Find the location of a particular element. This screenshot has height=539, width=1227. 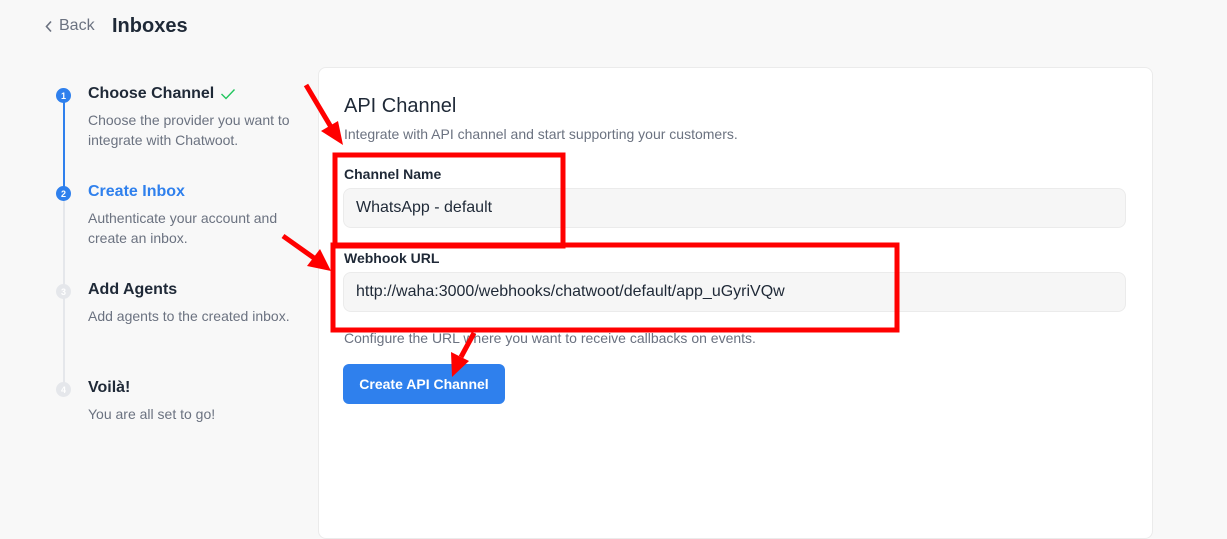

step-description: You are all set to go! is located at coordinates (152, 414).